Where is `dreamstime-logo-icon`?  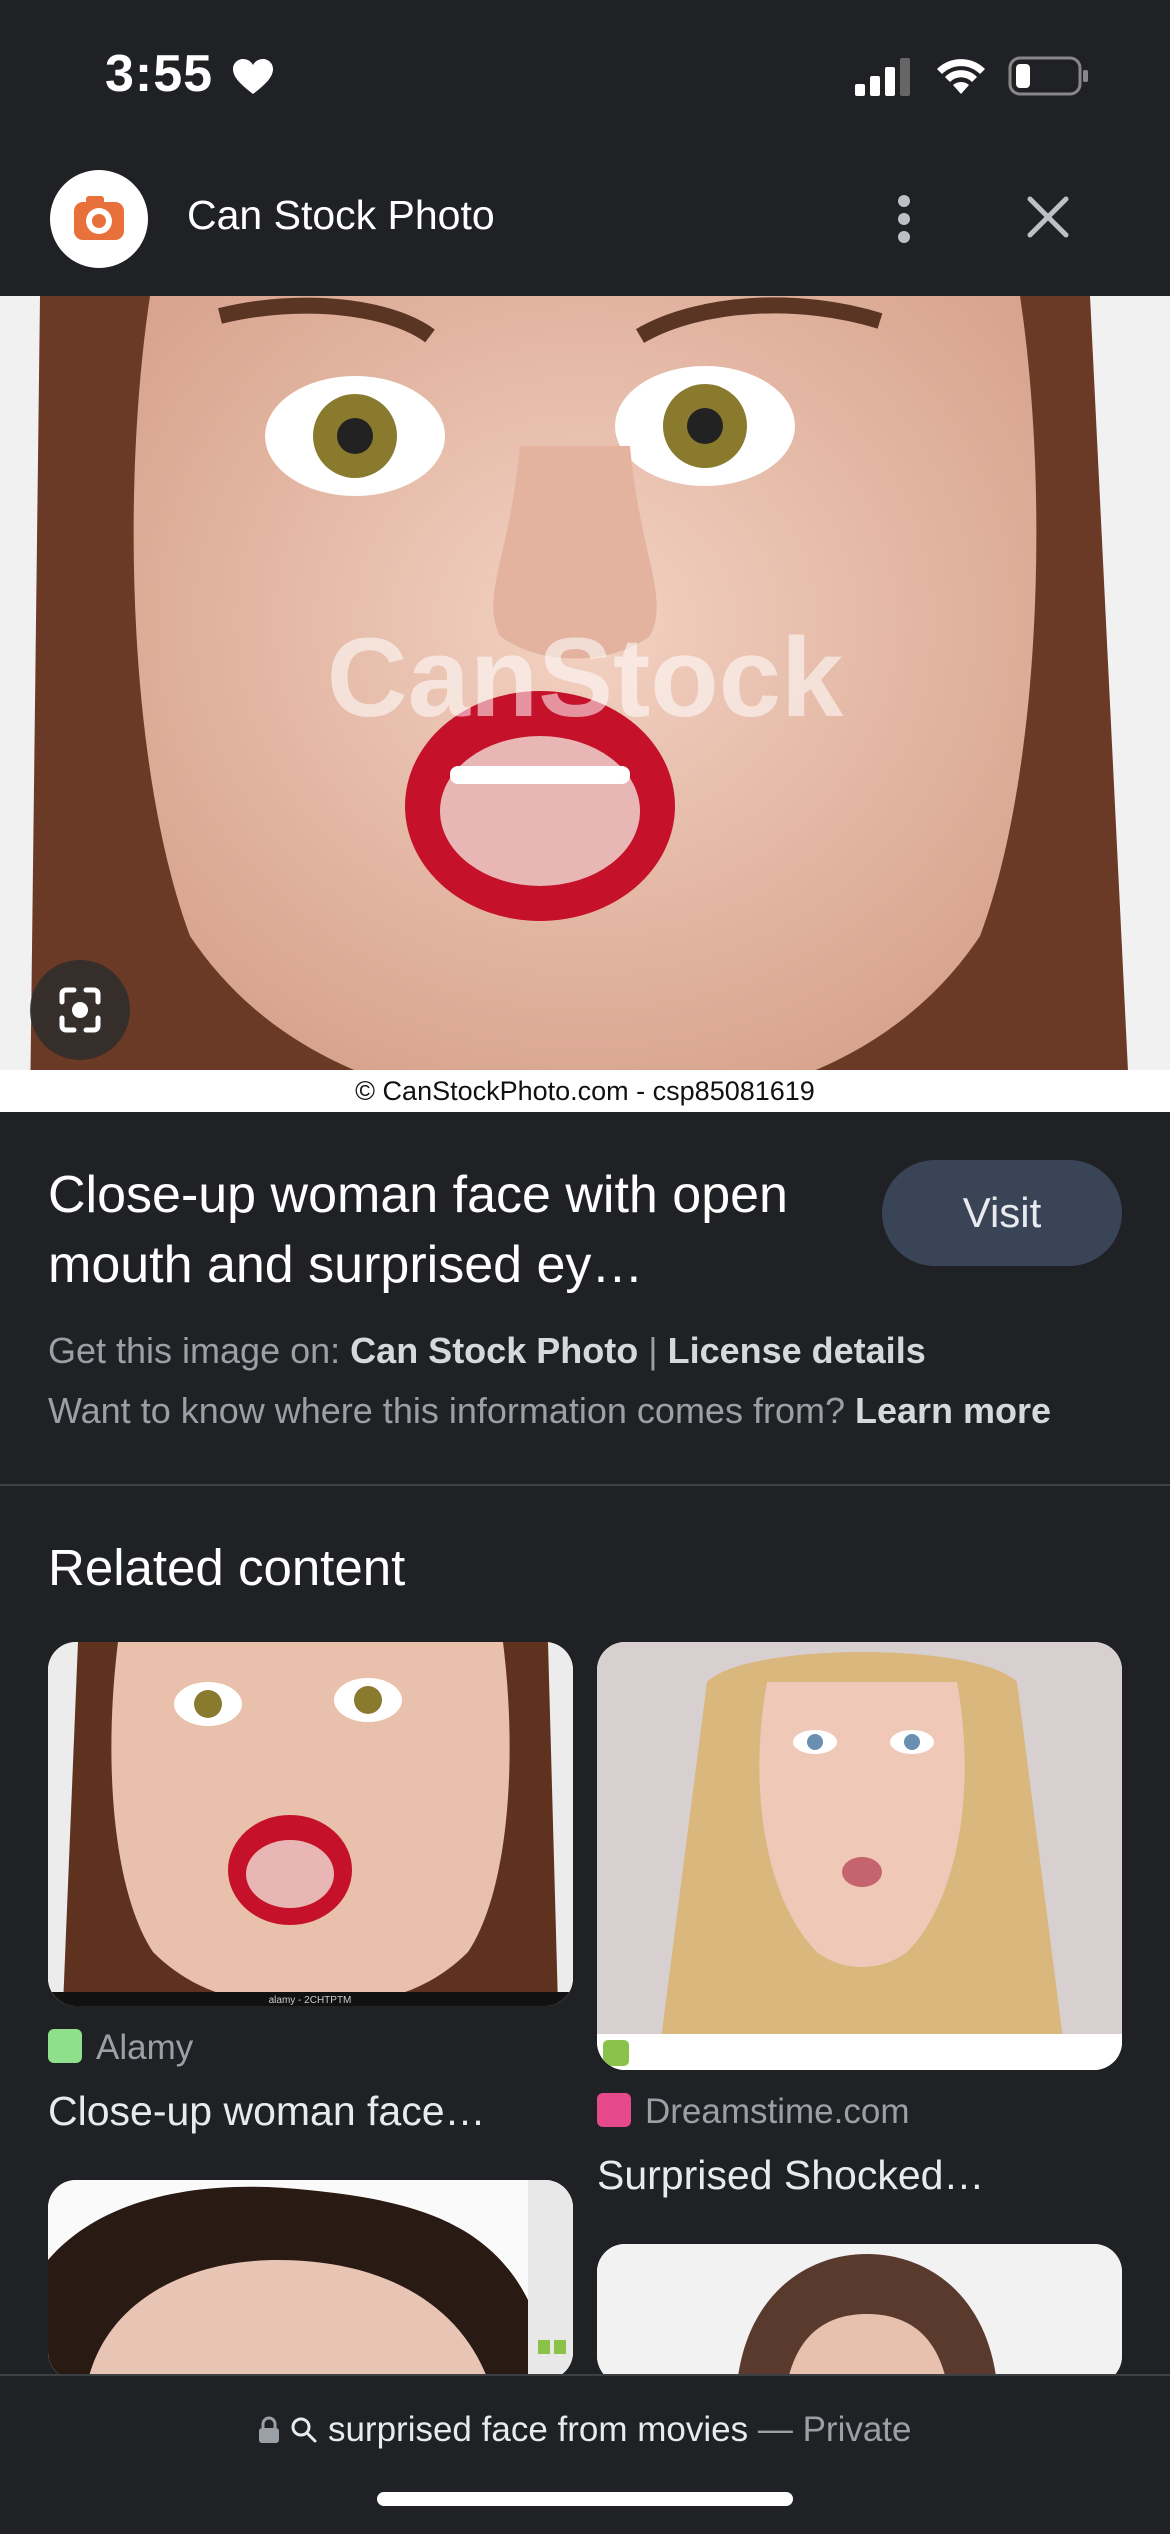
dreamstime-logo-icon is located at coordinates (614, 2110).